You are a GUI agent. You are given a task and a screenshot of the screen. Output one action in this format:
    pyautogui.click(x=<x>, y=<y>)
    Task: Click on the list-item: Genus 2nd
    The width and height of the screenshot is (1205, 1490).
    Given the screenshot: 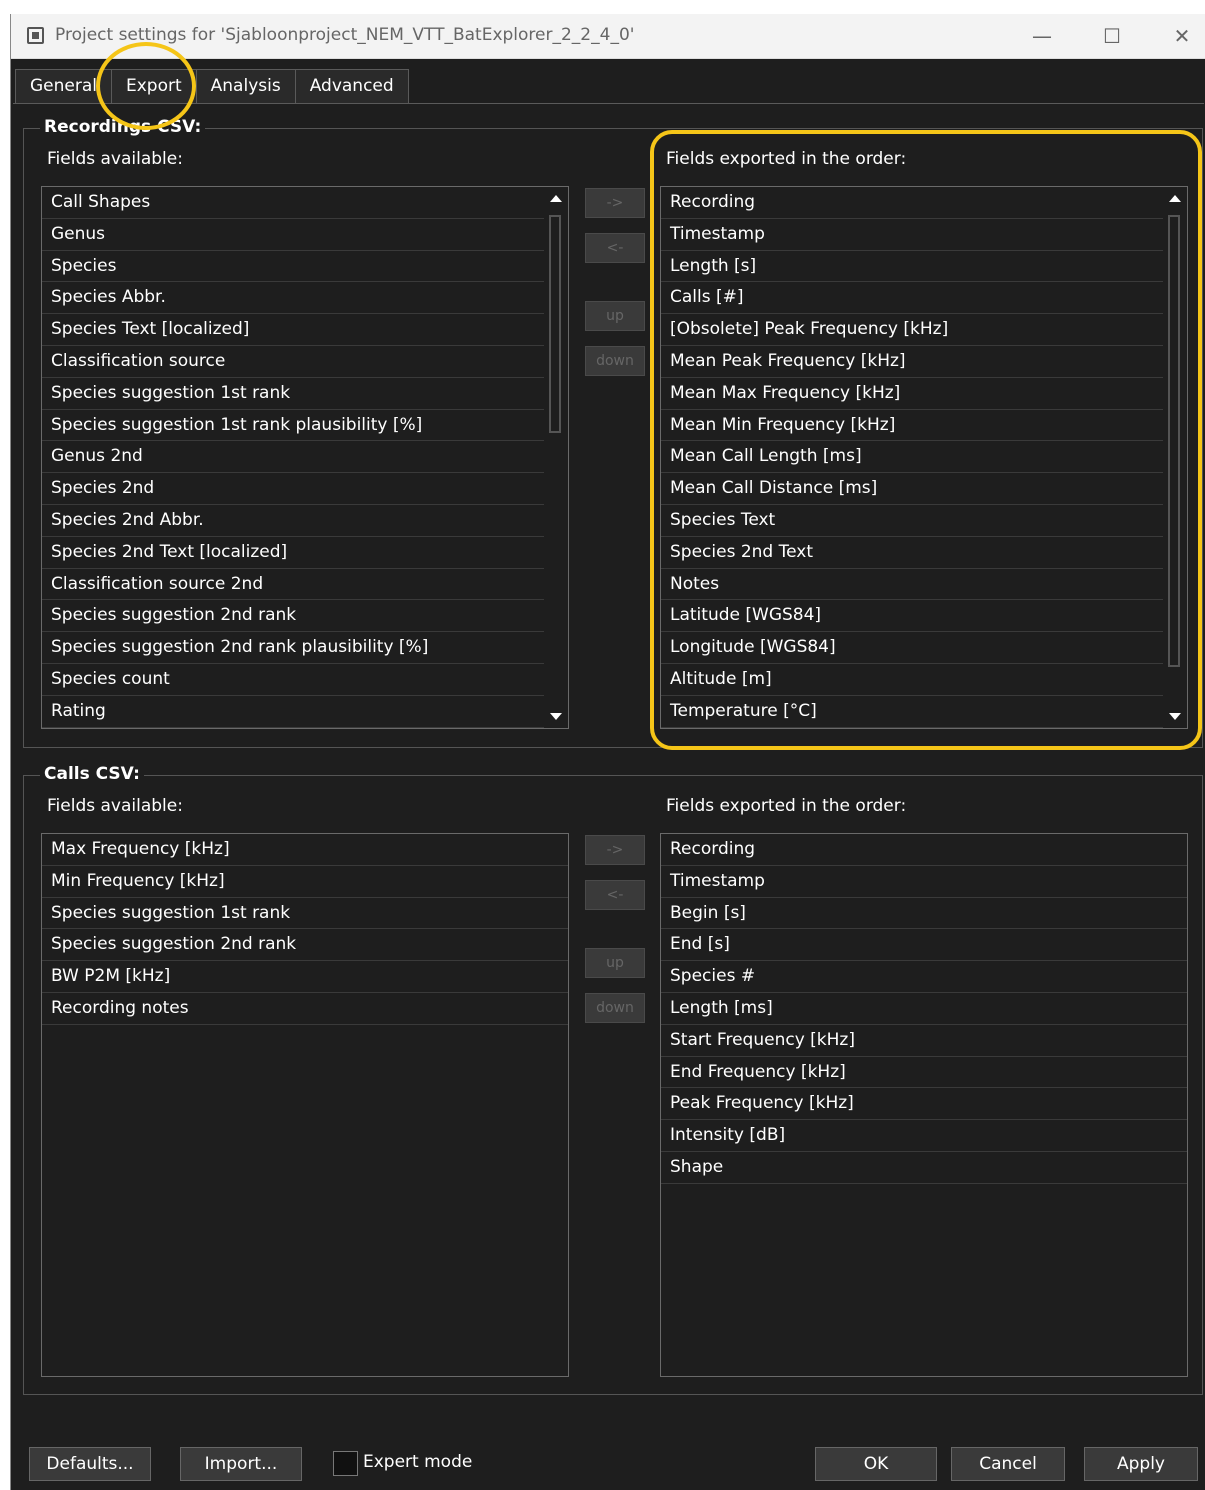 What is the action you would take?
    pyautogui.click(x=293, y=457)
    